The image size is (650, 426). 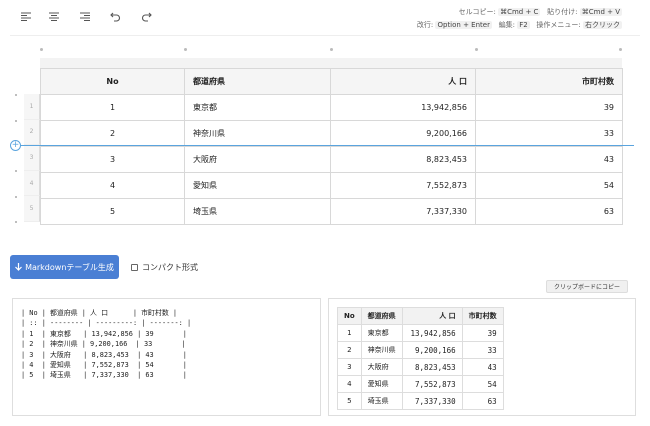 What do you see at coordinates (432, 333) in the screenshot?
I see `preview-cell: 13,942,856` at bounding box center [432, 333].